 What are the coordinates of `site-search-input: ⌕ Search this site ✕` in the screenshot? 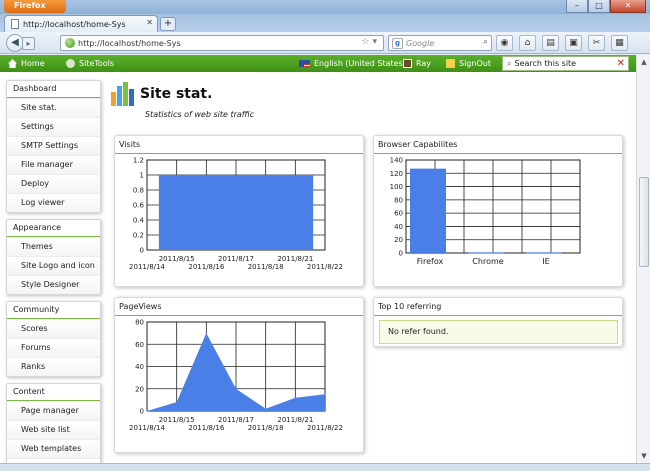 It's located at (565, 63).